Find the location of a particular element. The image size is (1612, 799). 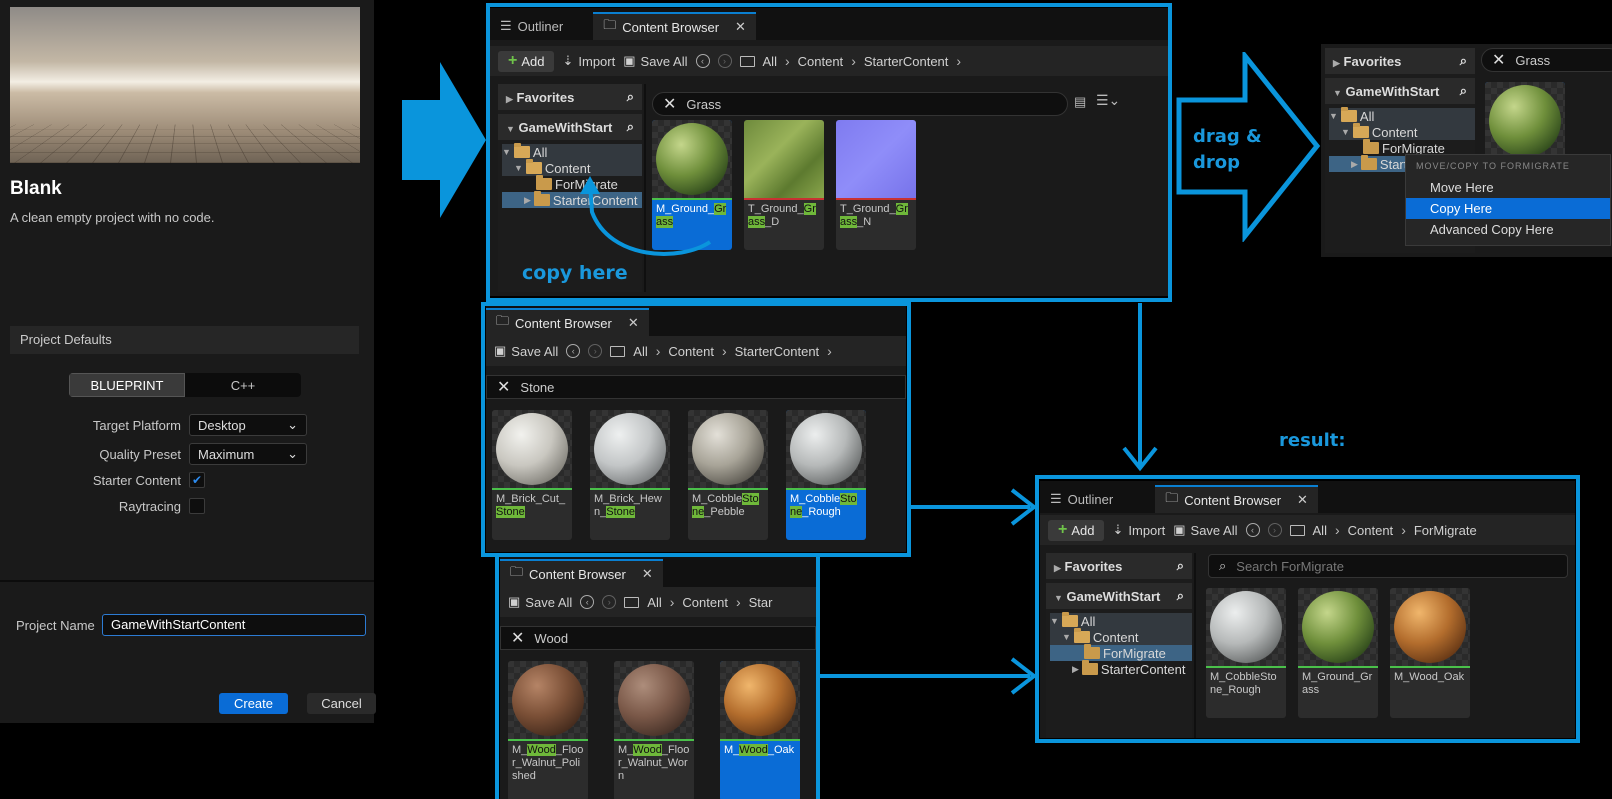

advanced-copy-here-item: Advanced Copy Here is located at coordinates (1508, 229).